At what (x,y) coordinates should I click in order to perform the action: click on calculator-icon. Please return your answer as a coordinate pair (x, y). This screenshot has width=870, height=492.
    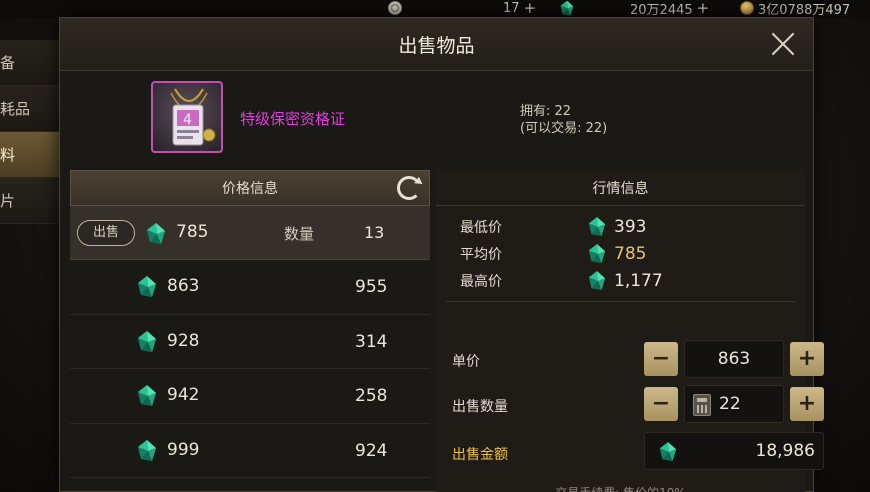
    Looking at the image, I should click on (702, 405).